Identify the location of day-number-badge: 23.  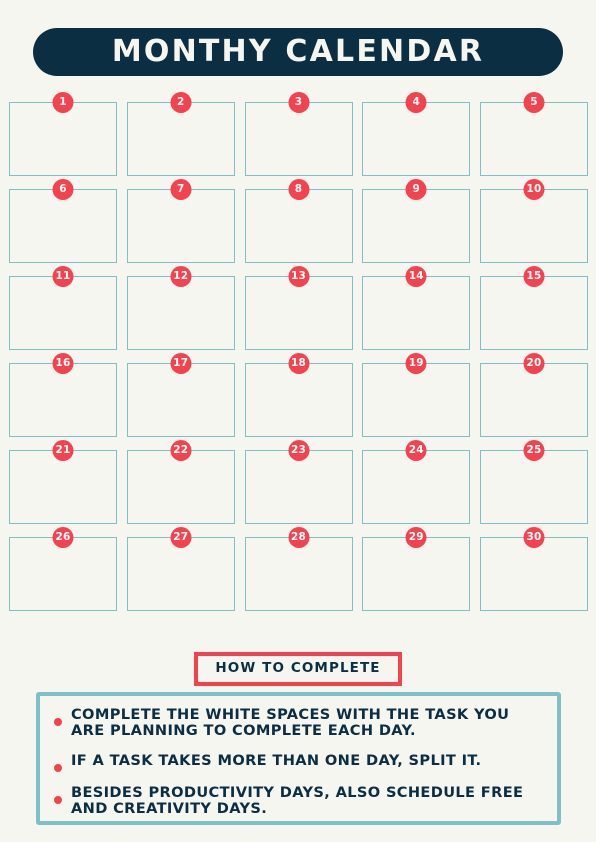
(298, 450).